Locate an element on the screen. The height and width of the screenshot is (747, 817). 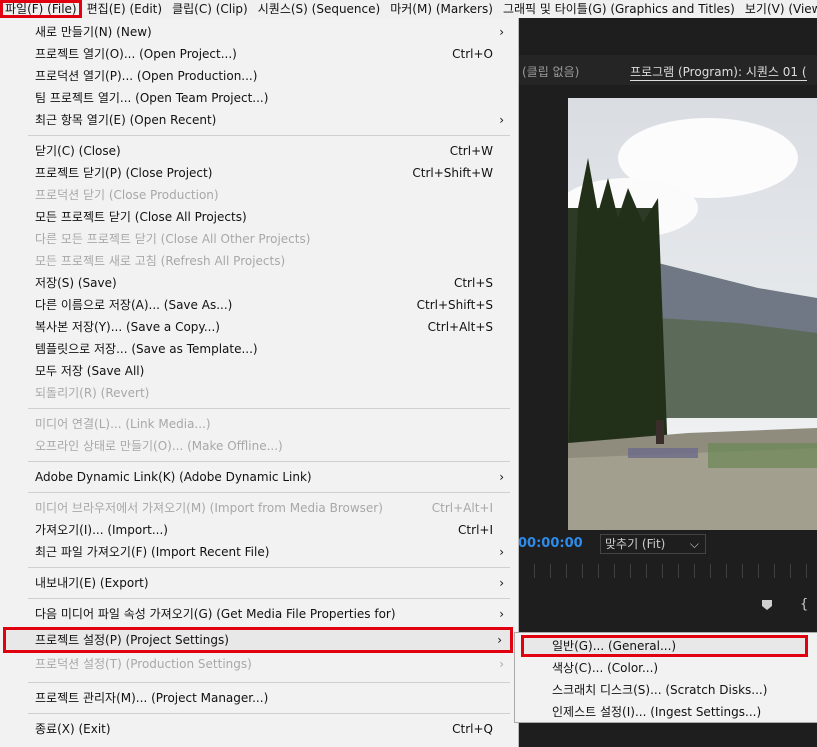
zoom-fit-label: 맞추기 (Fit) is located at coordinates (635, 544).